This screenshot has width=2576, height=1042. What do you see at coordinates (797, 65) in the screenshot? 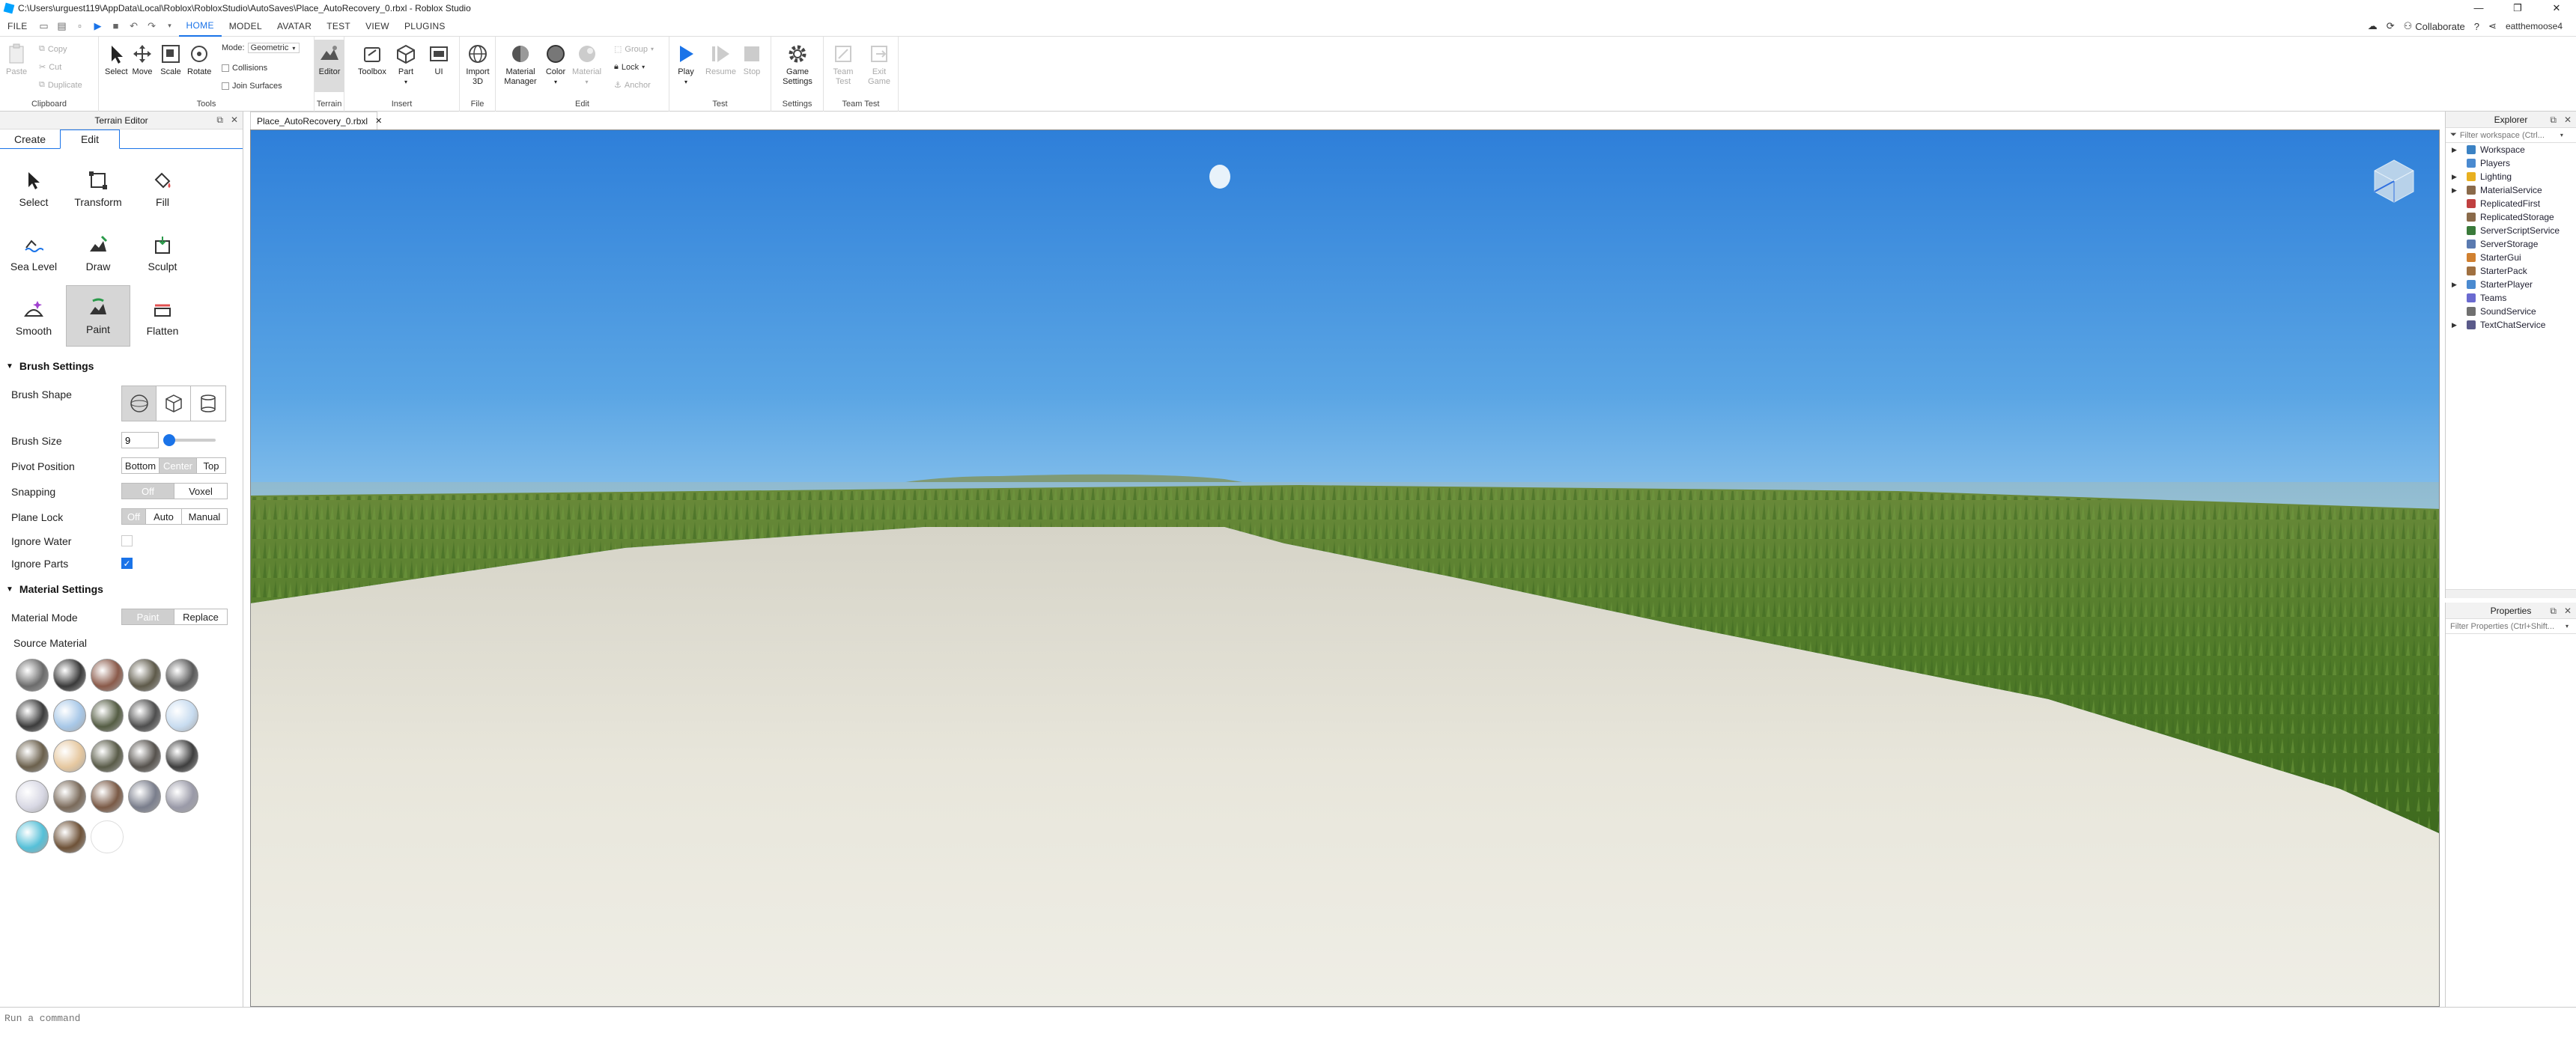
I see `game-settings-button: Game Settings` at bounding box center [797, 65].